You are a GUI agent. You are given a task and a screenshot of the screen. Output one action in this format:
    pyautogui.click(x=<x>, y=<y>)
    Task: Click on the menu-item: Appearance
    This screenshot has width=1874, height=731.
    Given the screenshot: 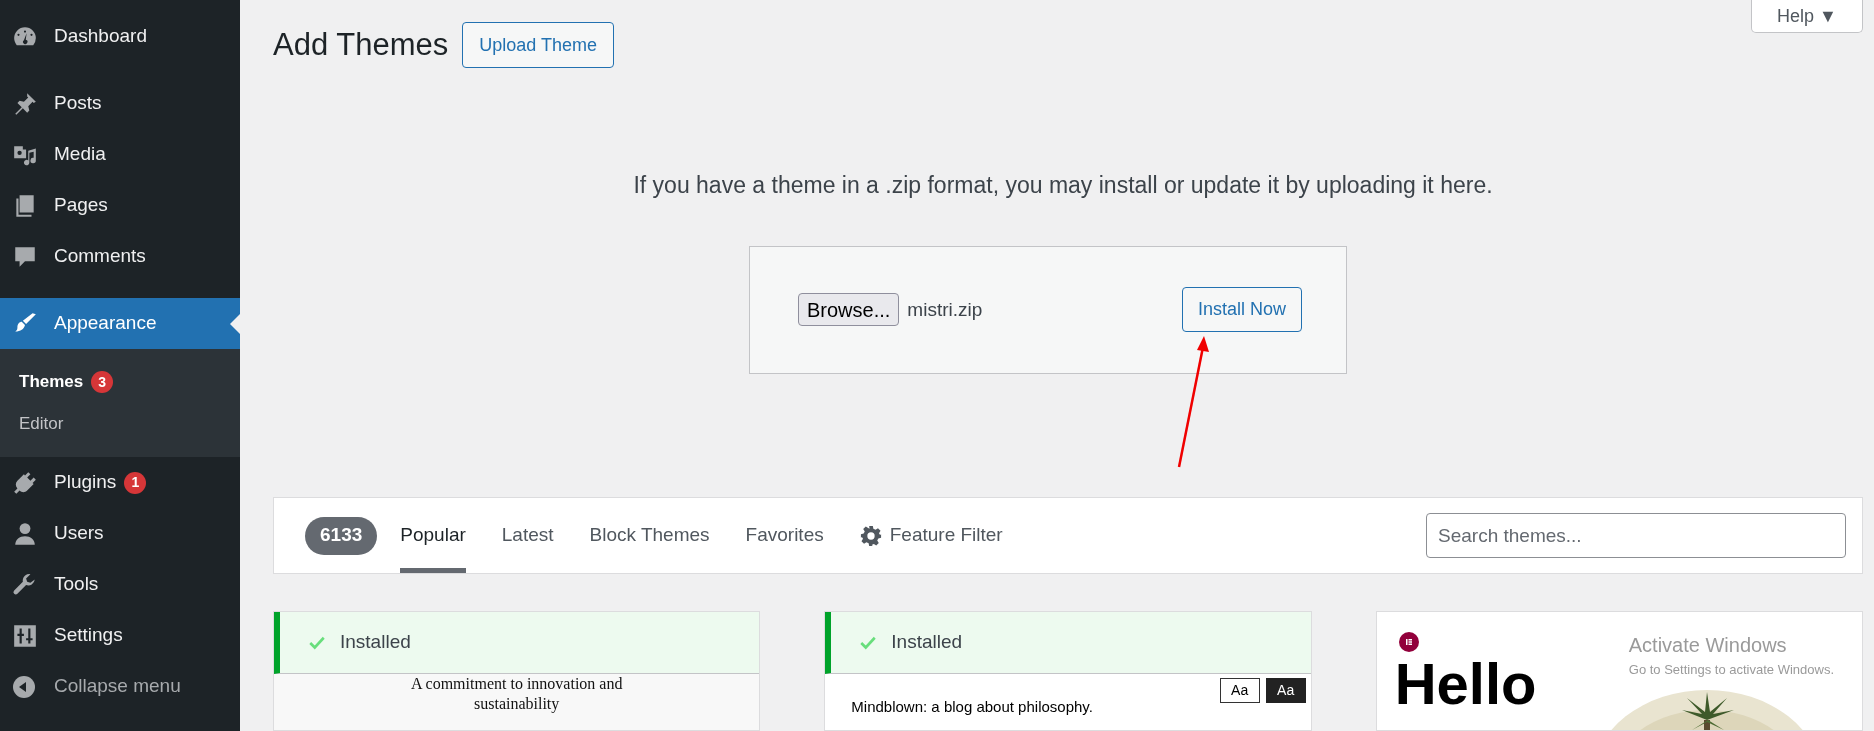 What is the action you would take?
    pyautogui.click(x=120, y=323)
    